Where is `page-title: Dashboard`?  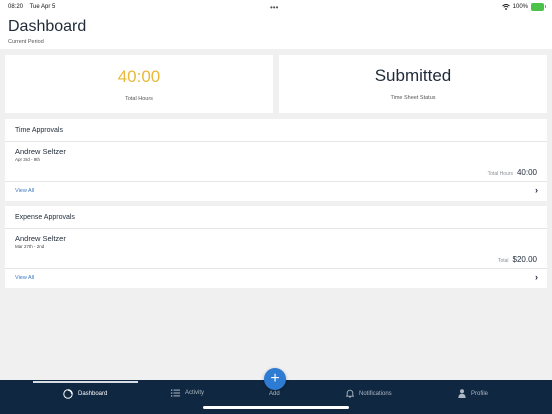 page-title: Dashboard is located at coordinates (47, 26).